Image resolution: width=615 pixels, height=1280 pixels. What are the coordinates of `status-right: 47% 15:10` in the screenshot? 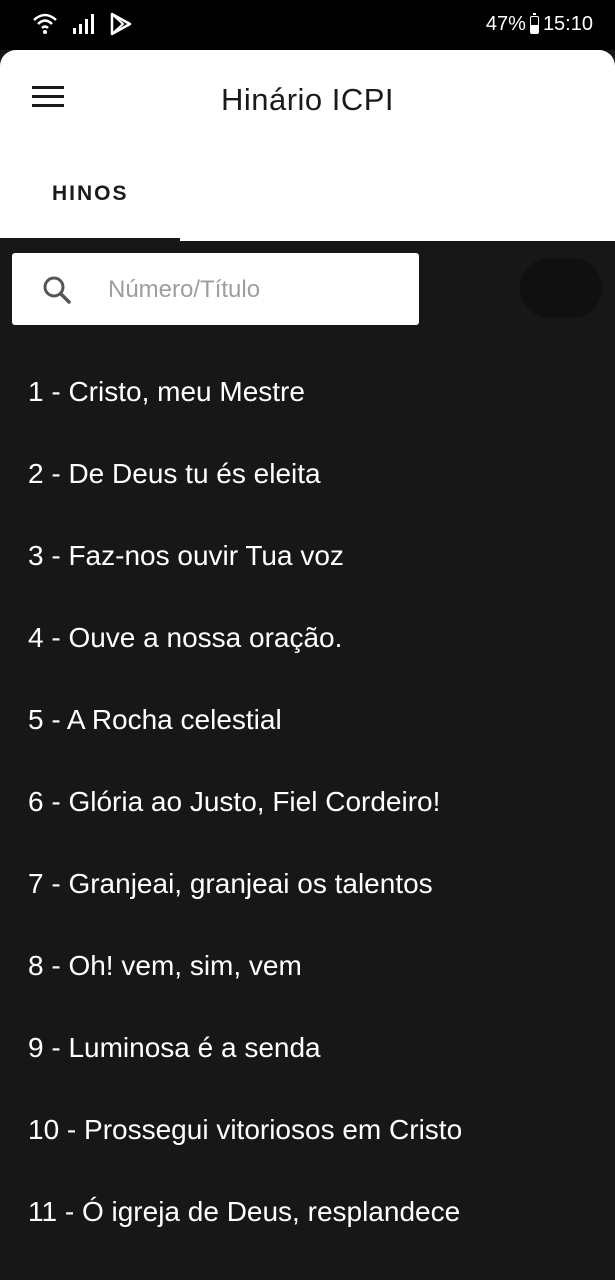 It's located at (539, 24).